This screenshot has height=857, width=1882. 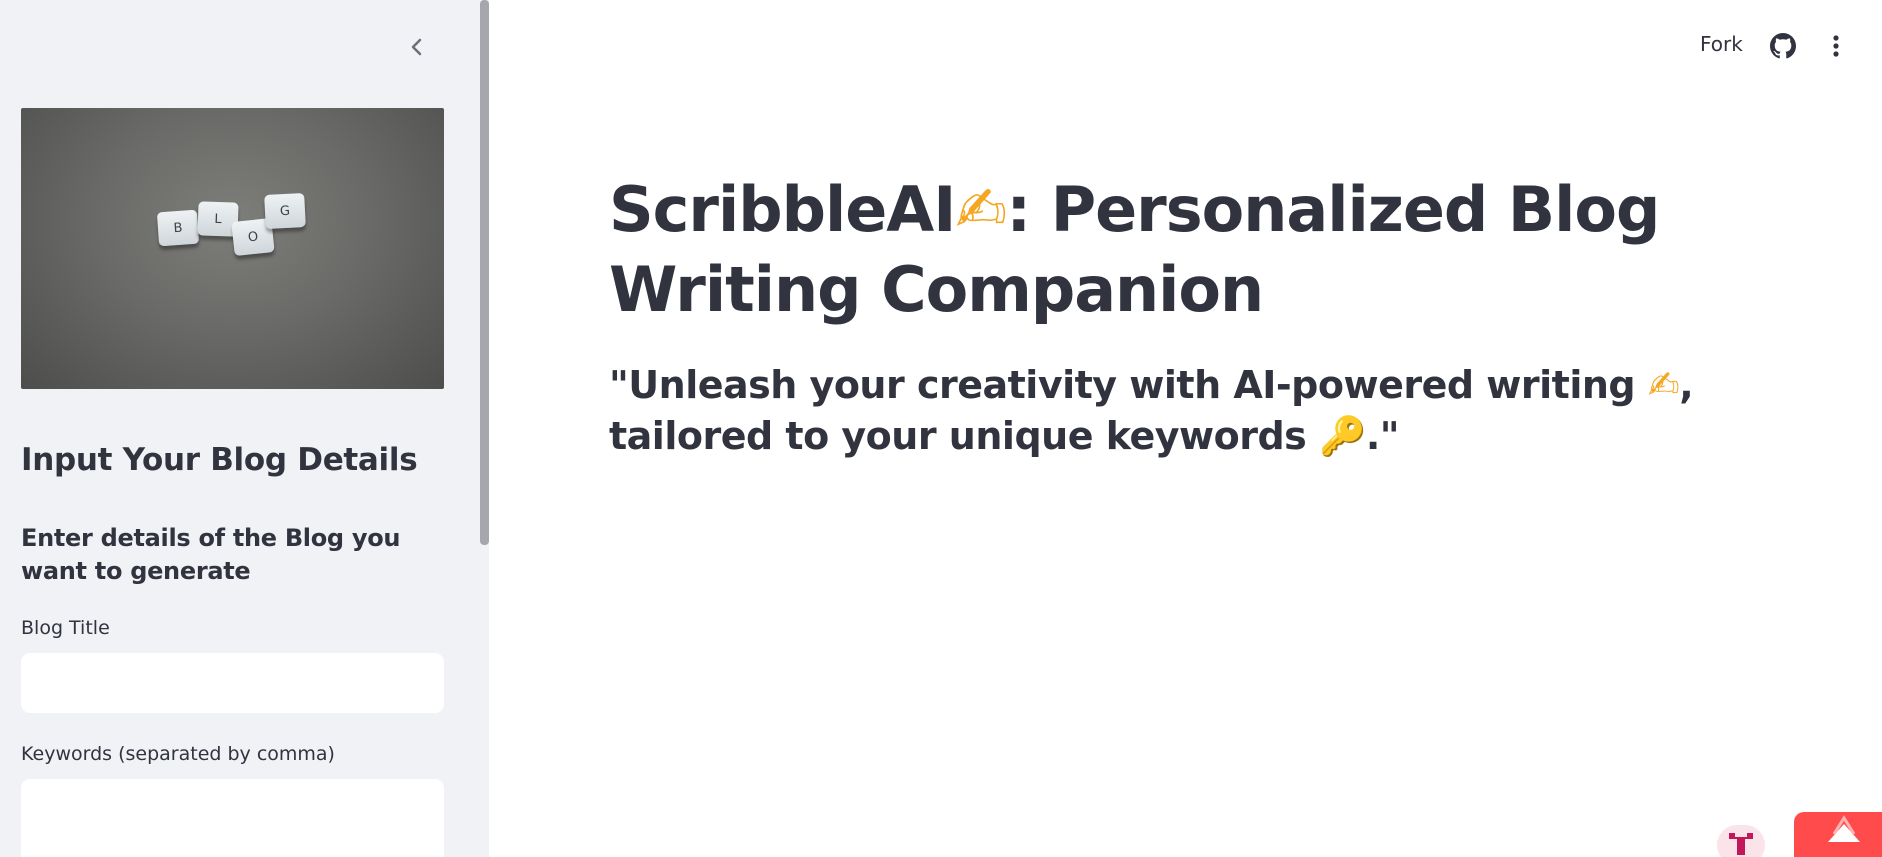 What do you see at coordinates (219, 460) in the screenshot?
I see `sidebar-heading: Input Your Blog Details` at bounding box center [219, 460].